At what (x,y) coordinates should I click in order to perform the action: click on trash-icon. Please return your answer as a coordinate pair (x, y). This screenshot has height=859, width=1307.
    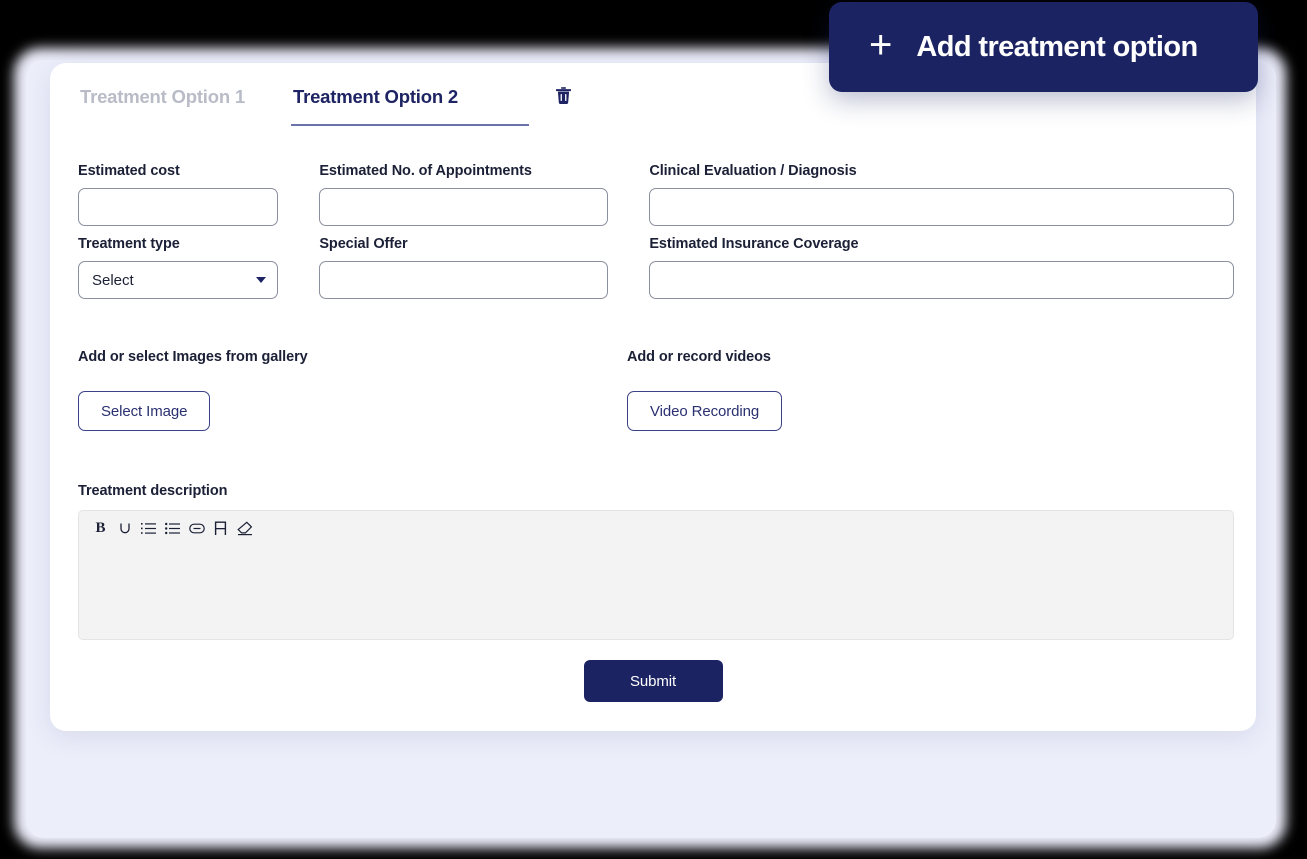
    Looking at the image, I should click on (563, 98).